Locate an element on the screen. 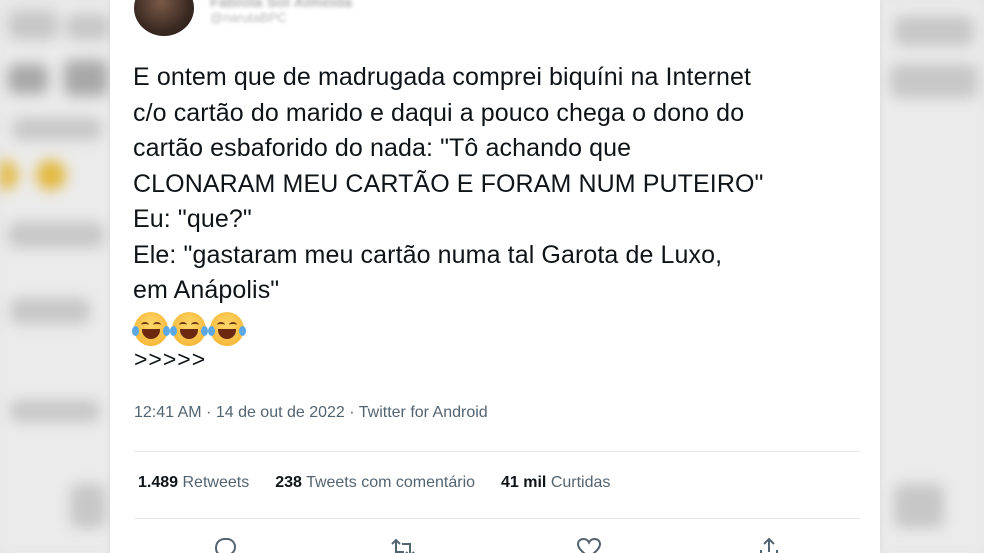 The width and height of the screenshot is (984, 553). emoji-row is located at coordinates (189, 329).